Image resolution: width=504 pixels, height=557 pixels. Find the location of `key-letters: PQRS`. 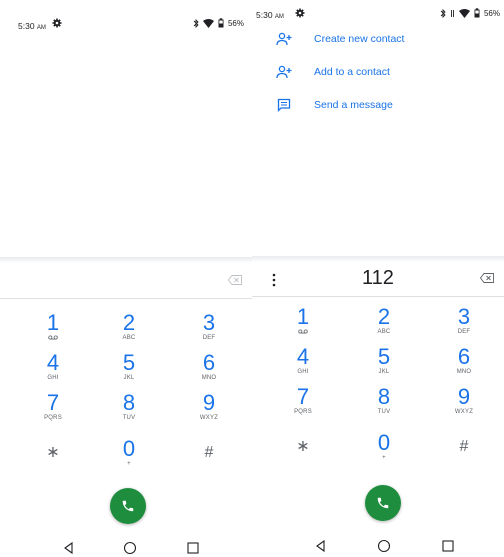

key-letters: PQRS is located at coordinates (303, 412).